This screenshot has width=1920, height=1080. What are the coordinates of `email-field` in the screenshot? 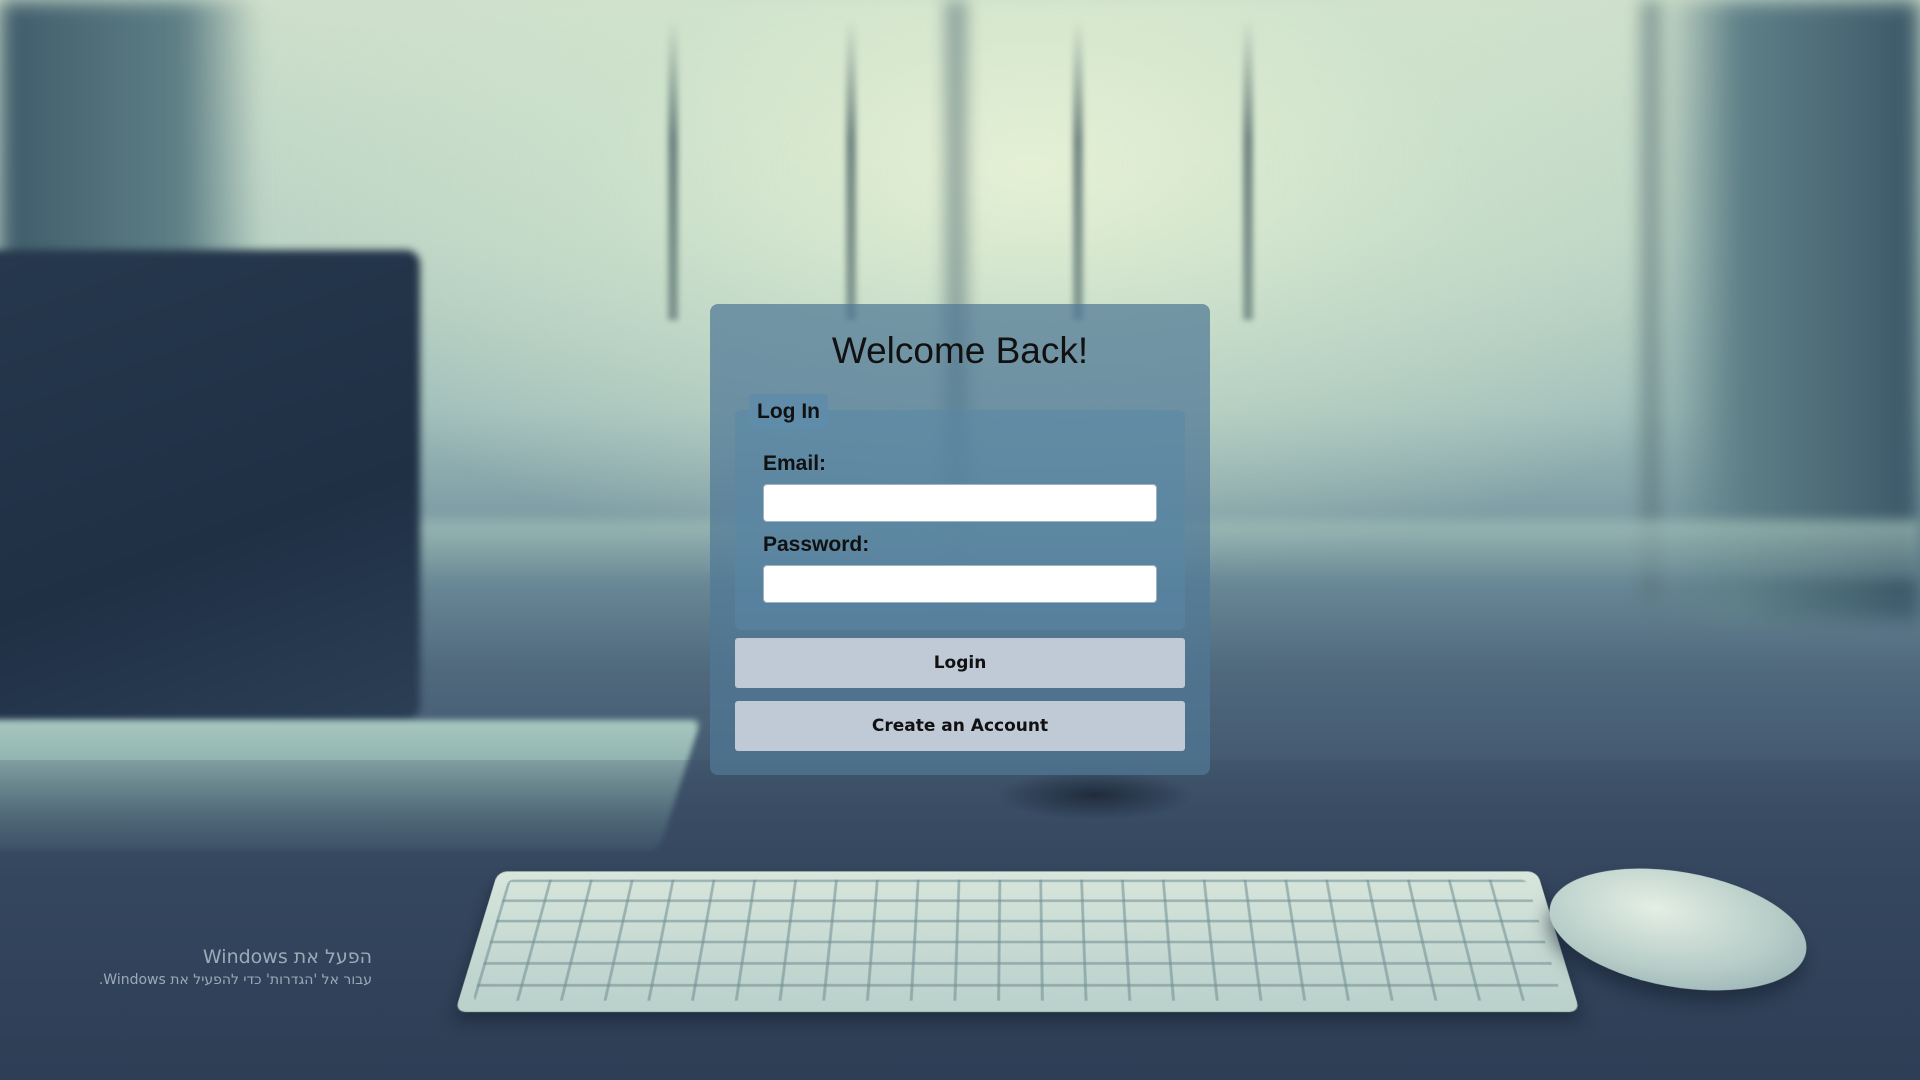 It's located at (960, 503).